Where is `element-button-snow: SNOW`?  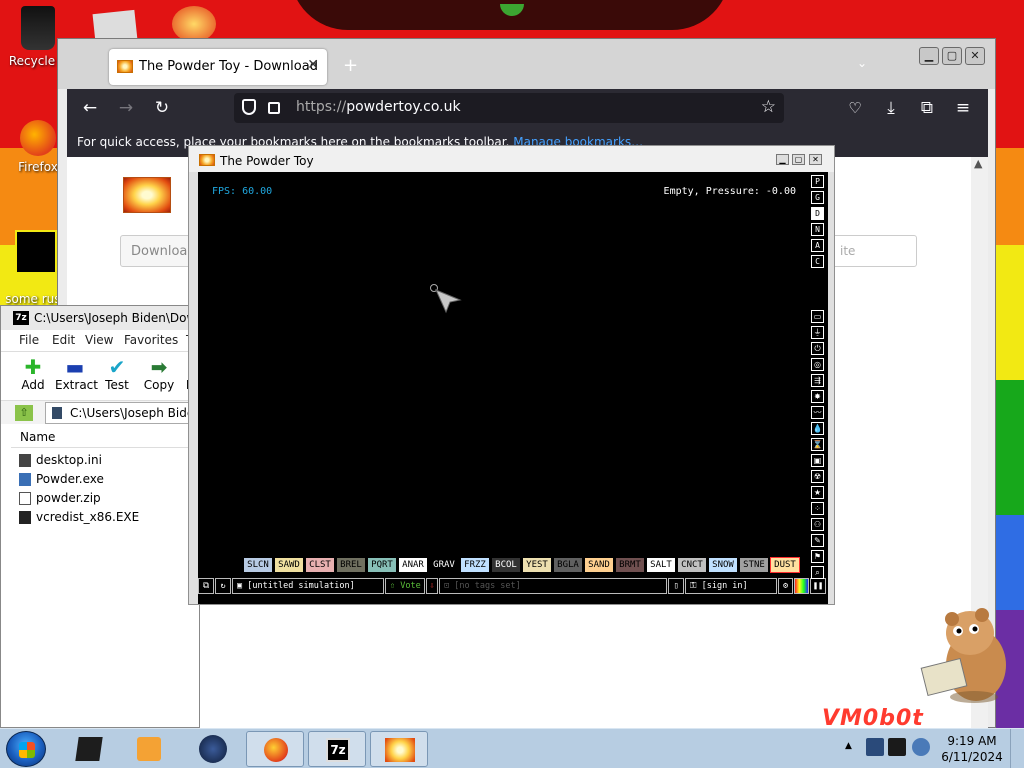
element-button-snow: SNOW is located at coordinates (723, 565).